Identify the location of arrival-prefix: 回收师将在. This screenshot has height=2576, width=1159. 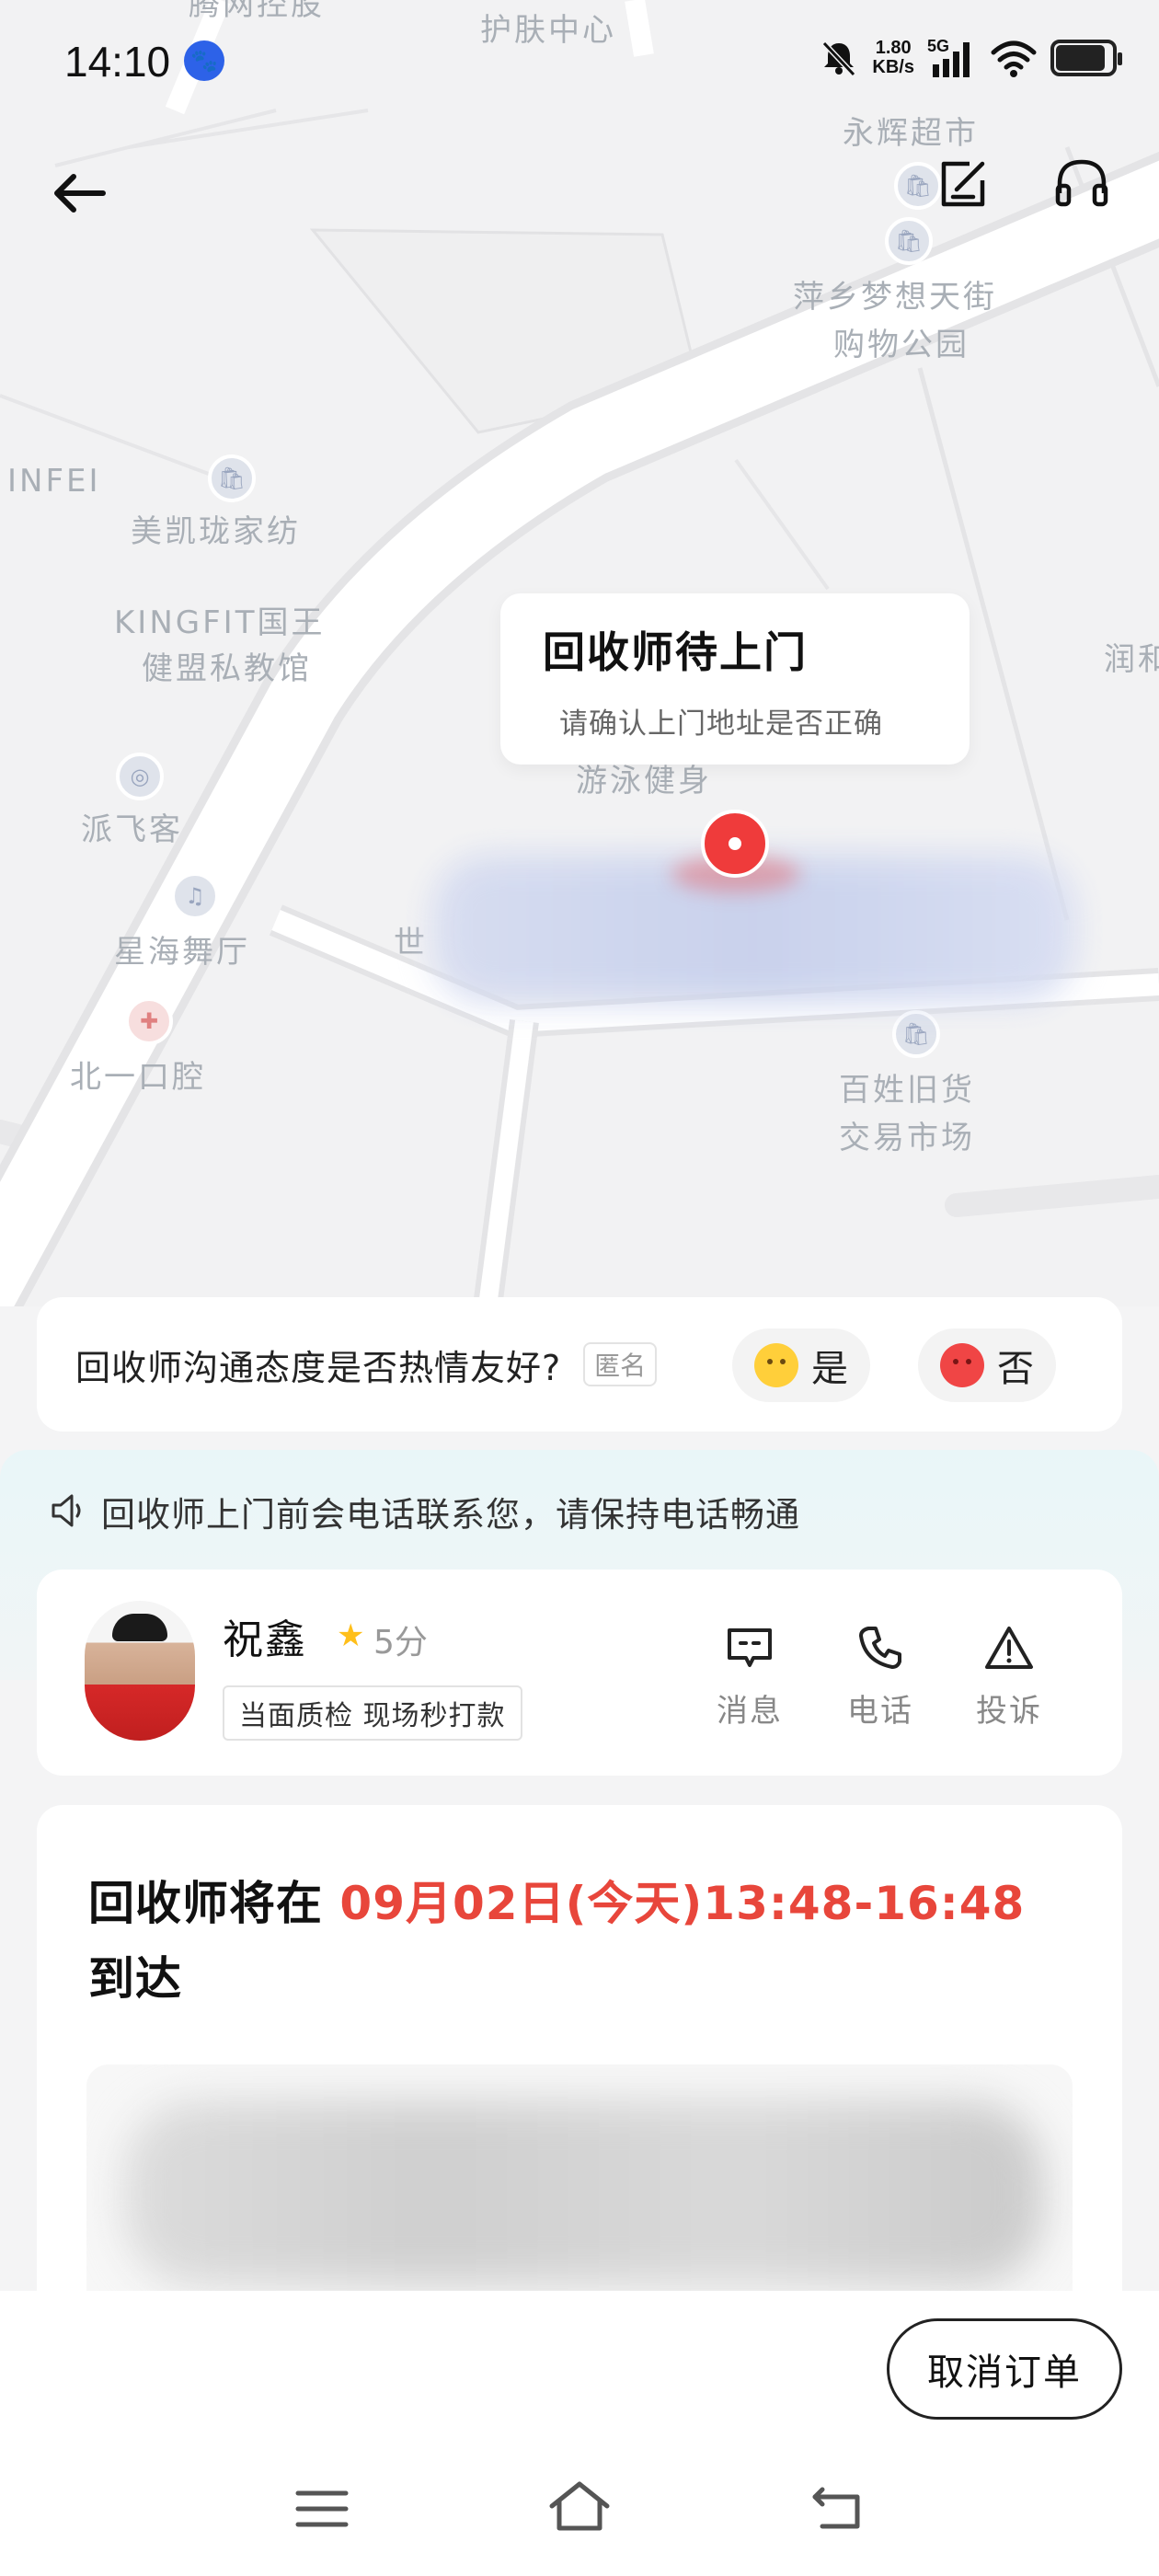
(205, 1903).